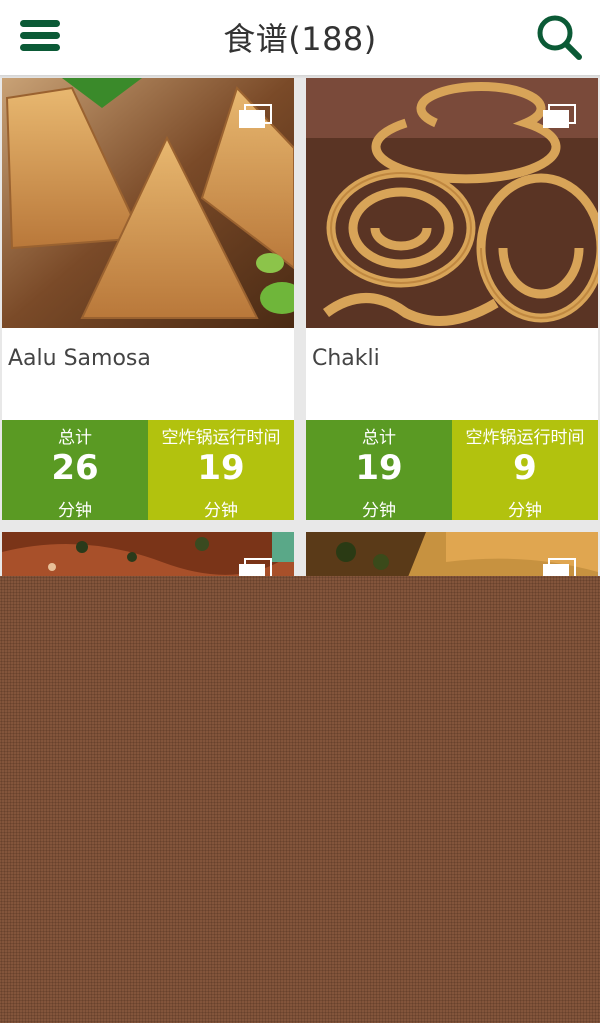 This screenshot has height=1023, width=600. I want to click on recipe-stats: 总计 19 分钟 空炸锅运行时间 9 分钟, so click(452, 470).